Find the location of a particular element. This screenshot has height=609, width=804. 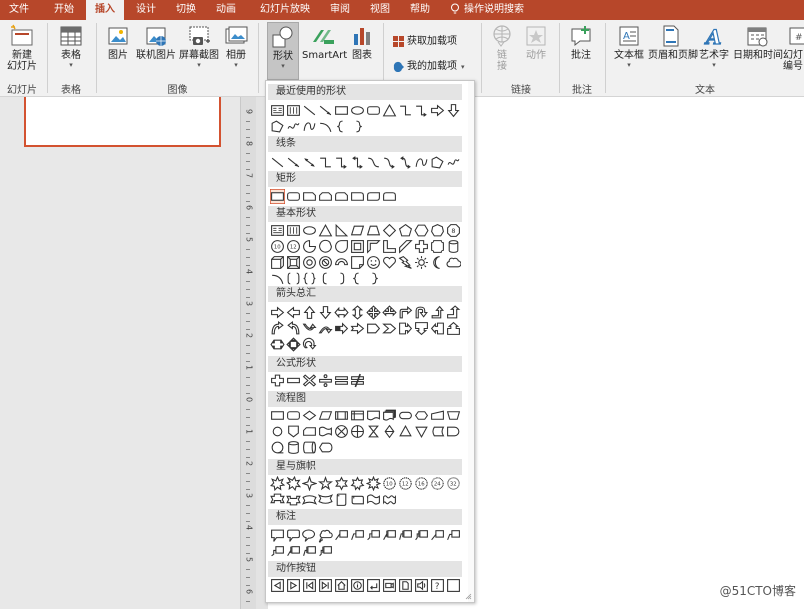

tab-file: 文件 is located at coordinates (19, 10).